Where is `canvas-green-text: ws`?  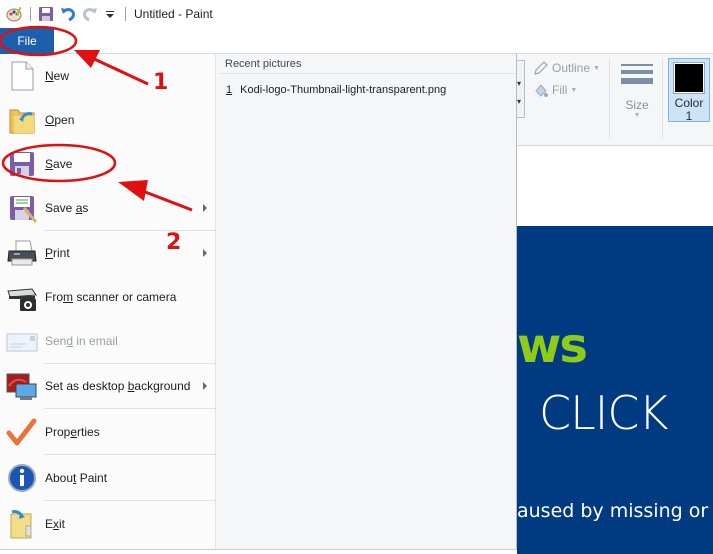
canvas-green-text: ws is located at coordinates (552, 346).